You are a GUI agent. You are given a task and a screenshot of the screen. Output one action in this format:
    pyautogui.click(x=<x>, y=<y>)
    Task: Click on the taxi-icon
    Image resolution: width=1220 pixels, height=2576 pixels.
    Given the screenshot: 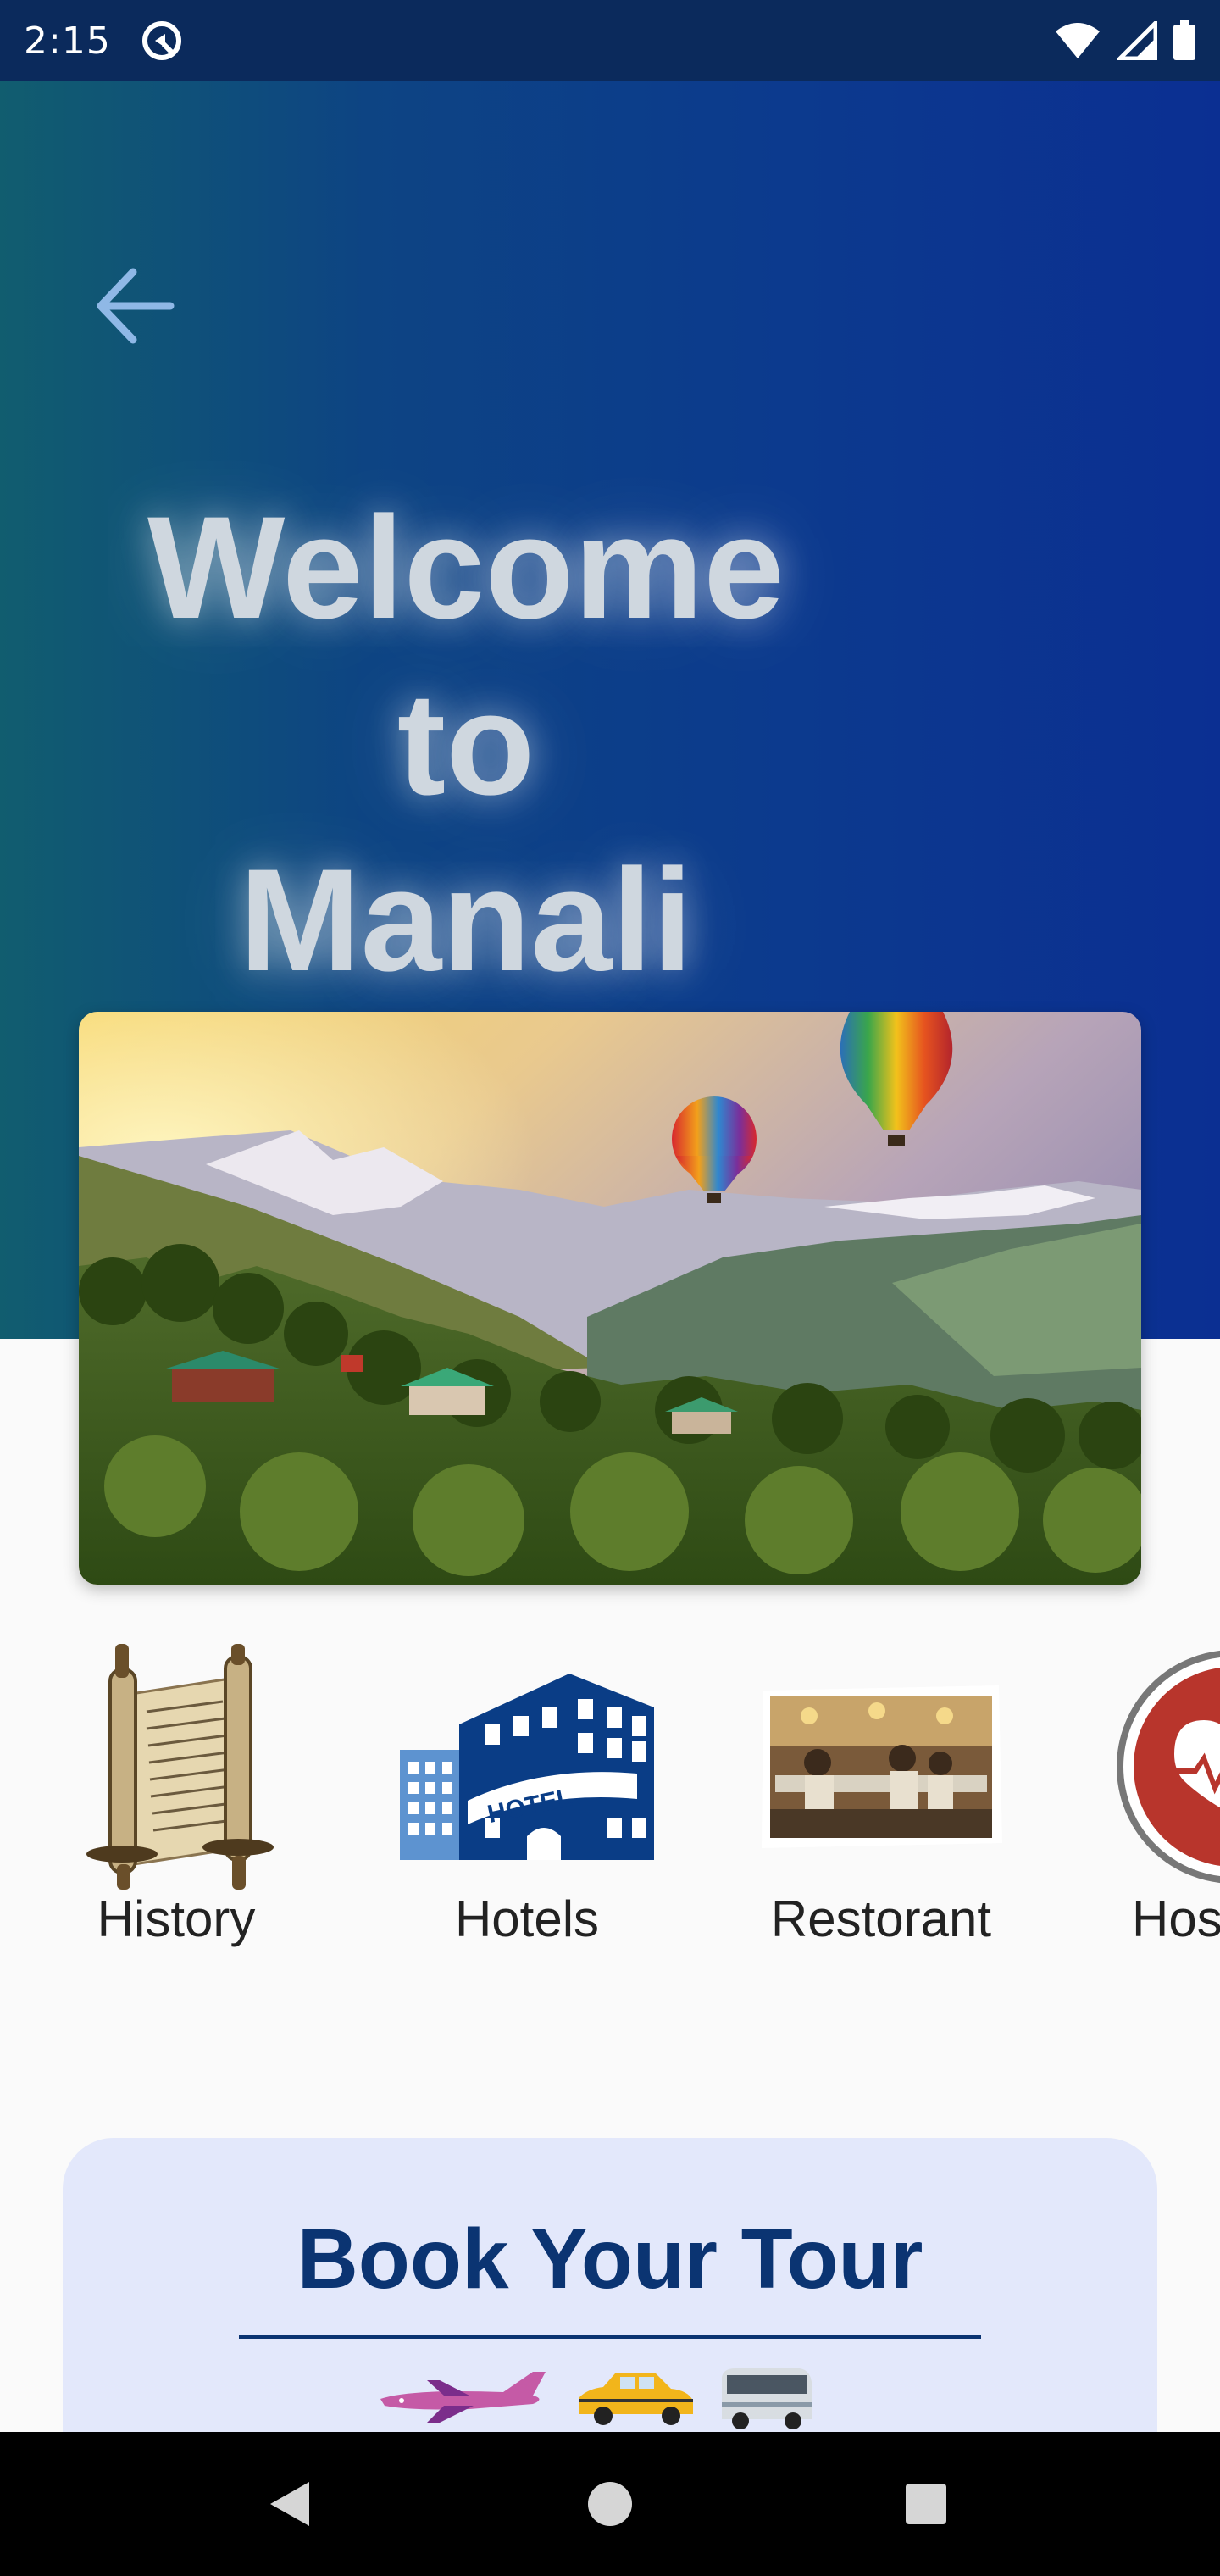 What is the action you would take?
    pyautogui.click(x=636, y=2399)
    